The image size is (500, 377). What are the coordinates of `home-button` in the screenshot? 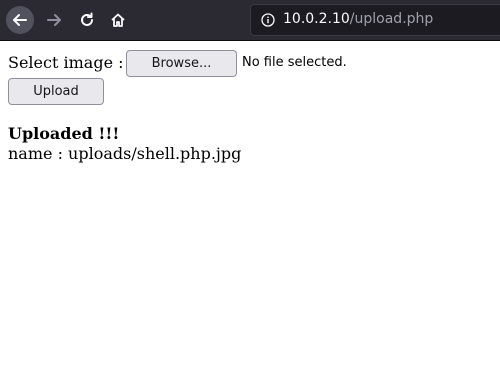 It's located at (118, 20).